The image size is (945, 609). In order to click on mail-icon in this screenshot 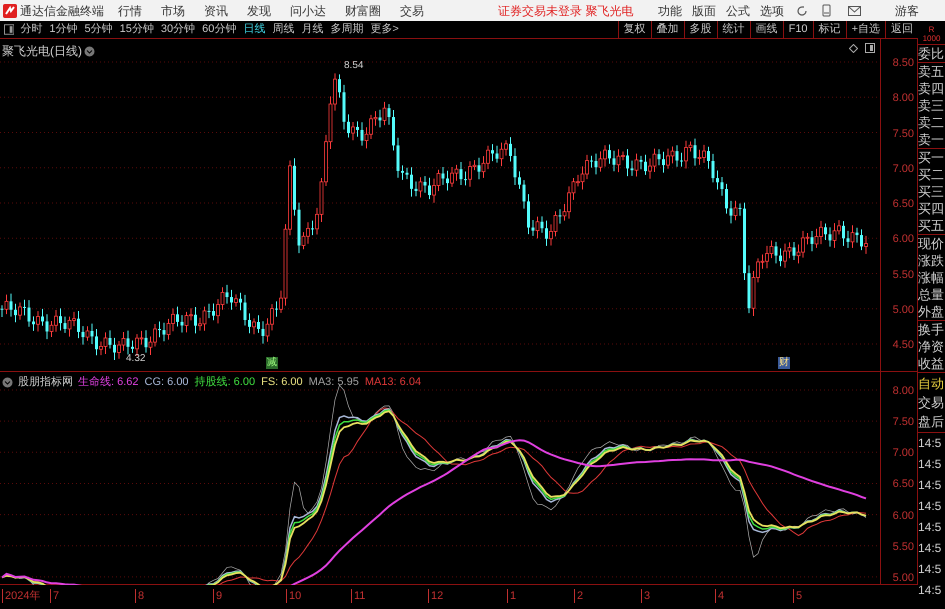, I will do `click(854, 11)`.